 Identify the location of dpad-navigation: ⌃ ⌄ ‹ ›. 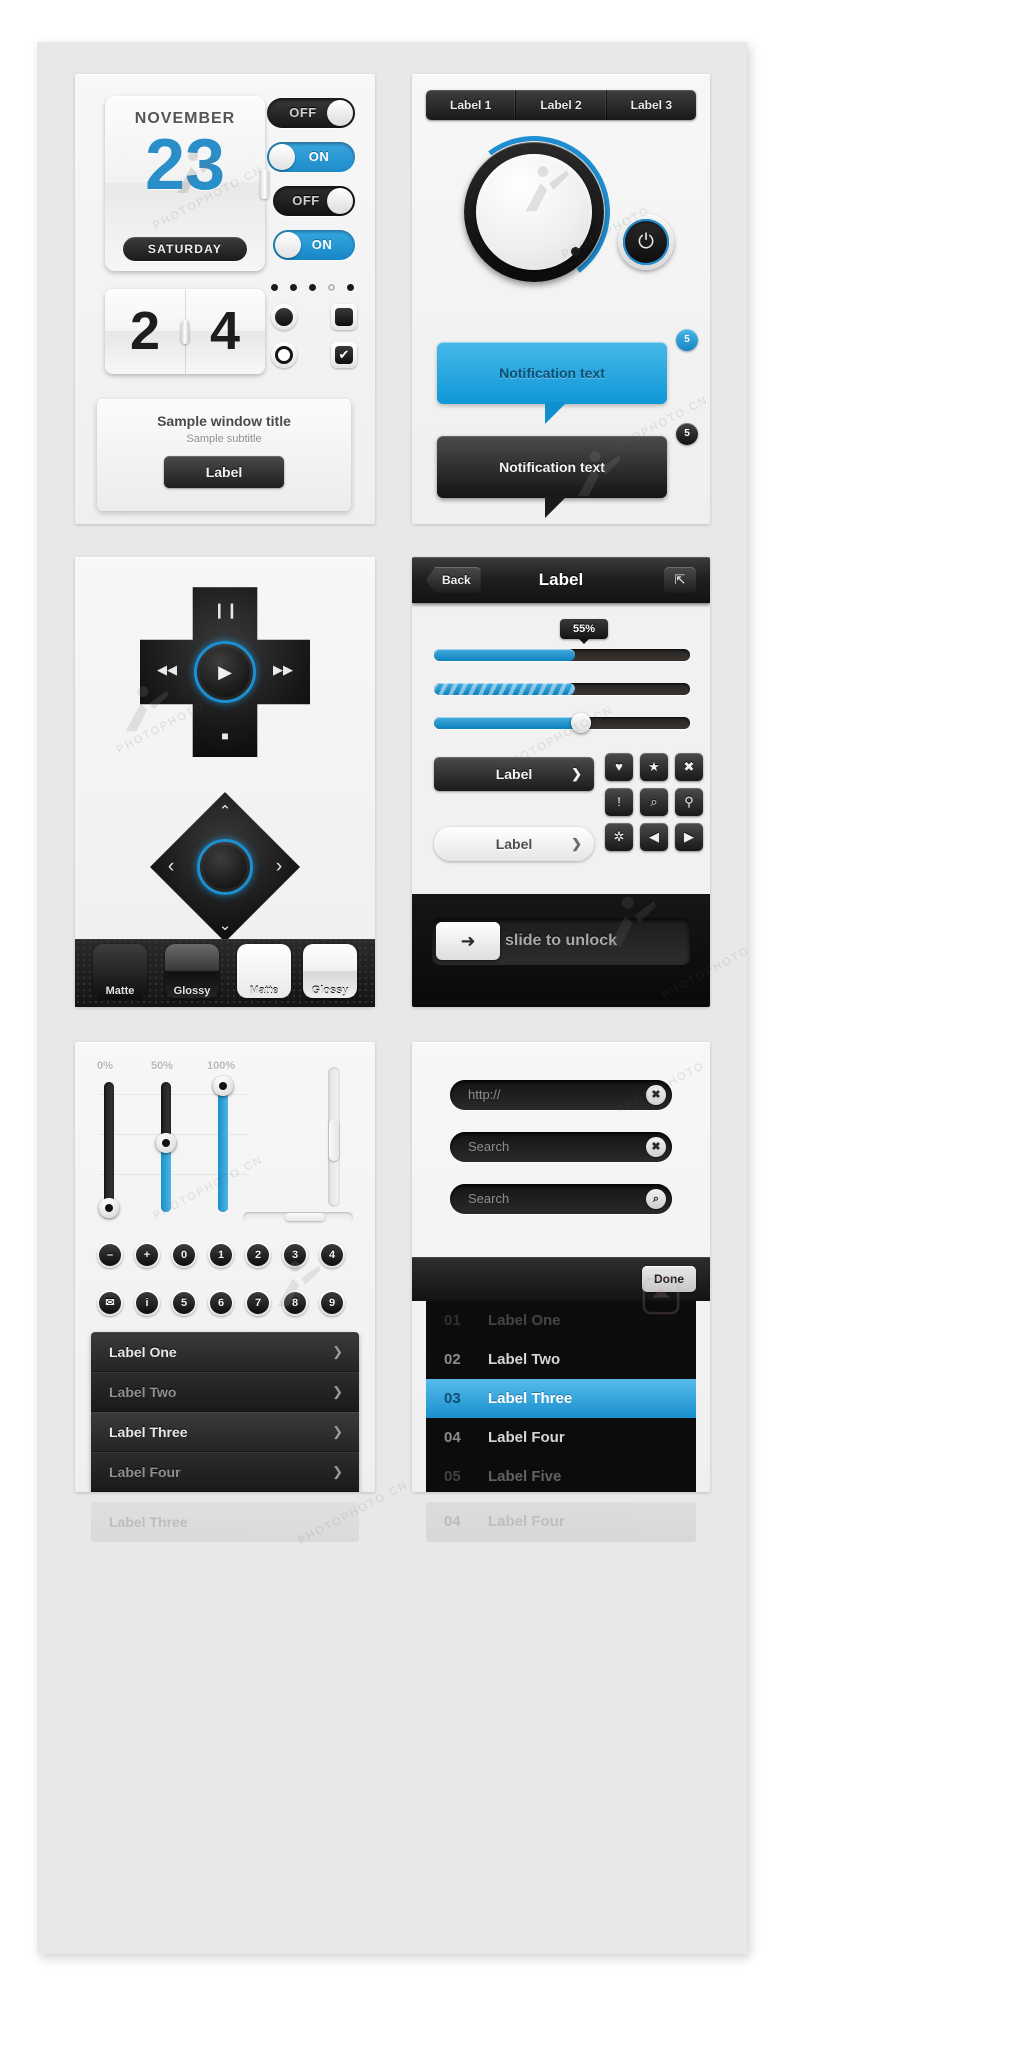
(225, 867).